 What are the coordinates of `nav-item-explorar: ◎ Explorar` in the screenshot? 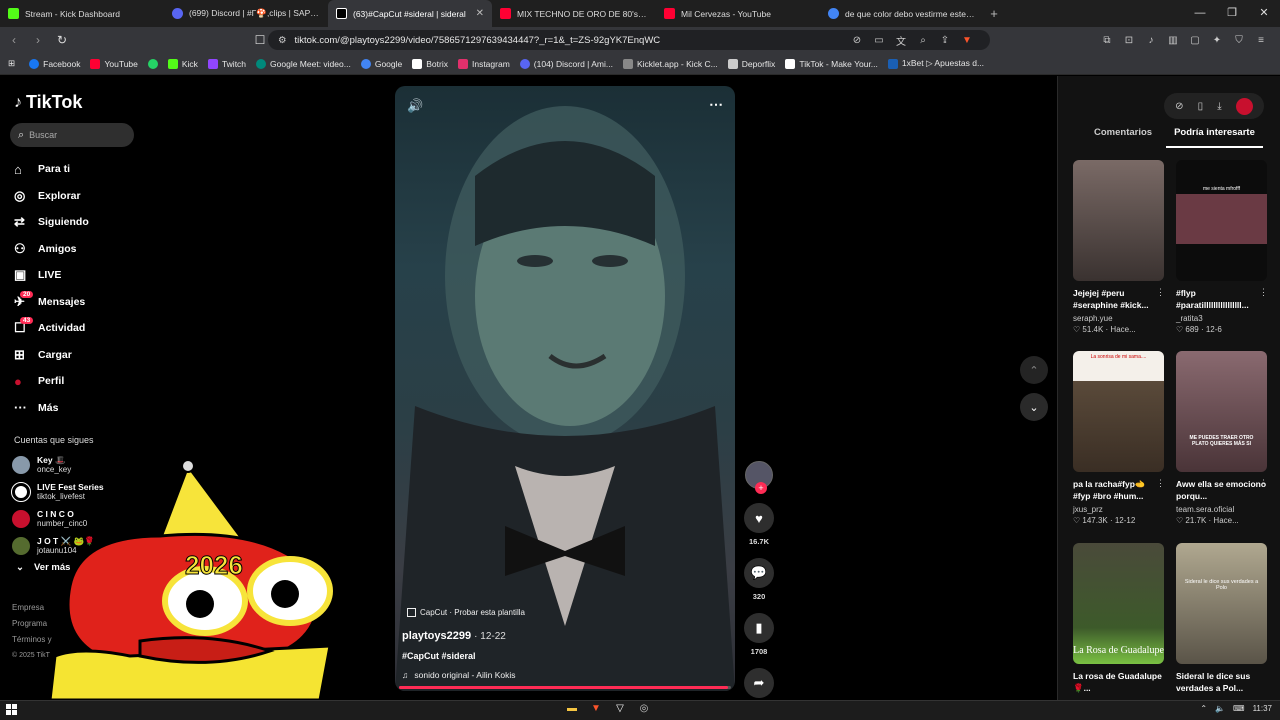 It's located at (51, 196).